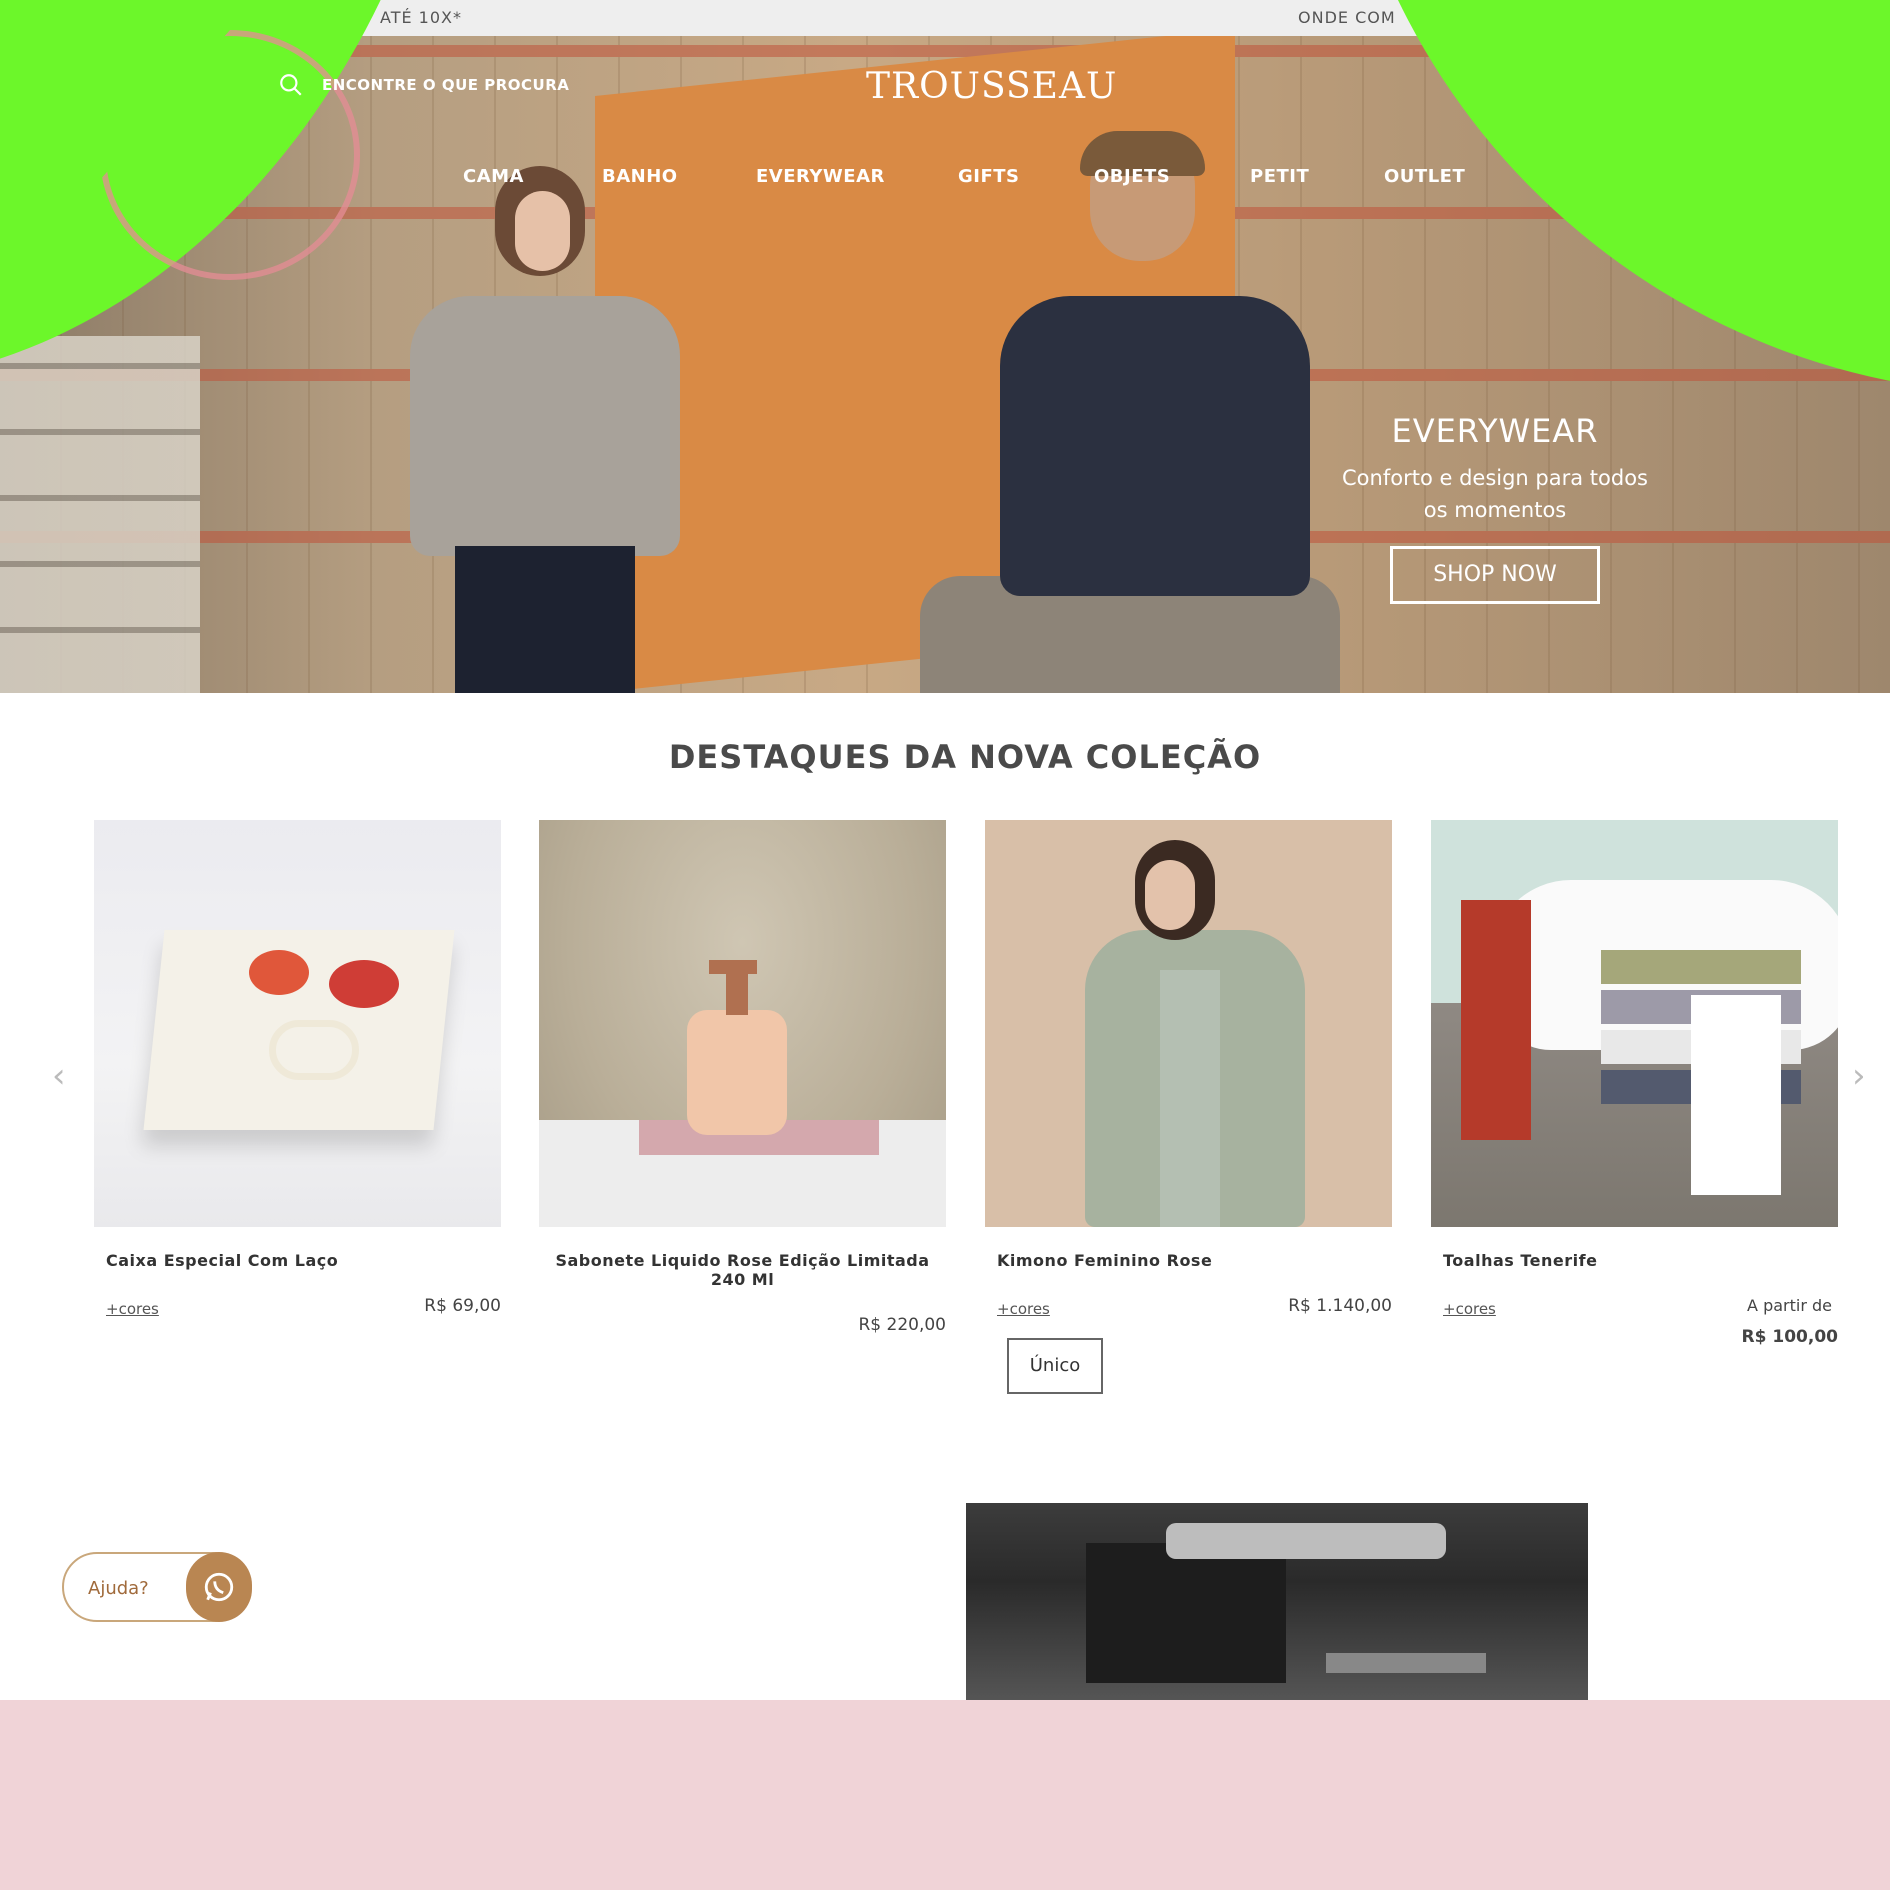 Image resolution: width=1890 pixels, height=1890 pixels. Describe the element at coordinates (1277, 1601) in the screenshot. I see `sewing-machine-image` at that location.